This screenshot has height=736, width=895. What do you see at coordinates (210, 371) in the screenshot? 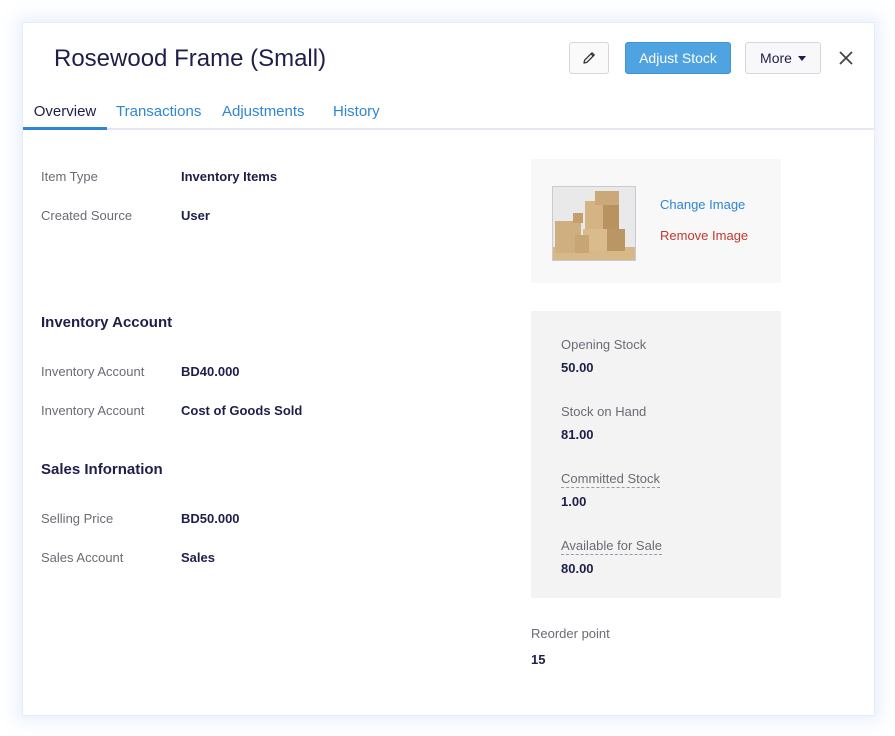
I see `inventory-account-value: BD40.000` at bounding box center [210, 371].